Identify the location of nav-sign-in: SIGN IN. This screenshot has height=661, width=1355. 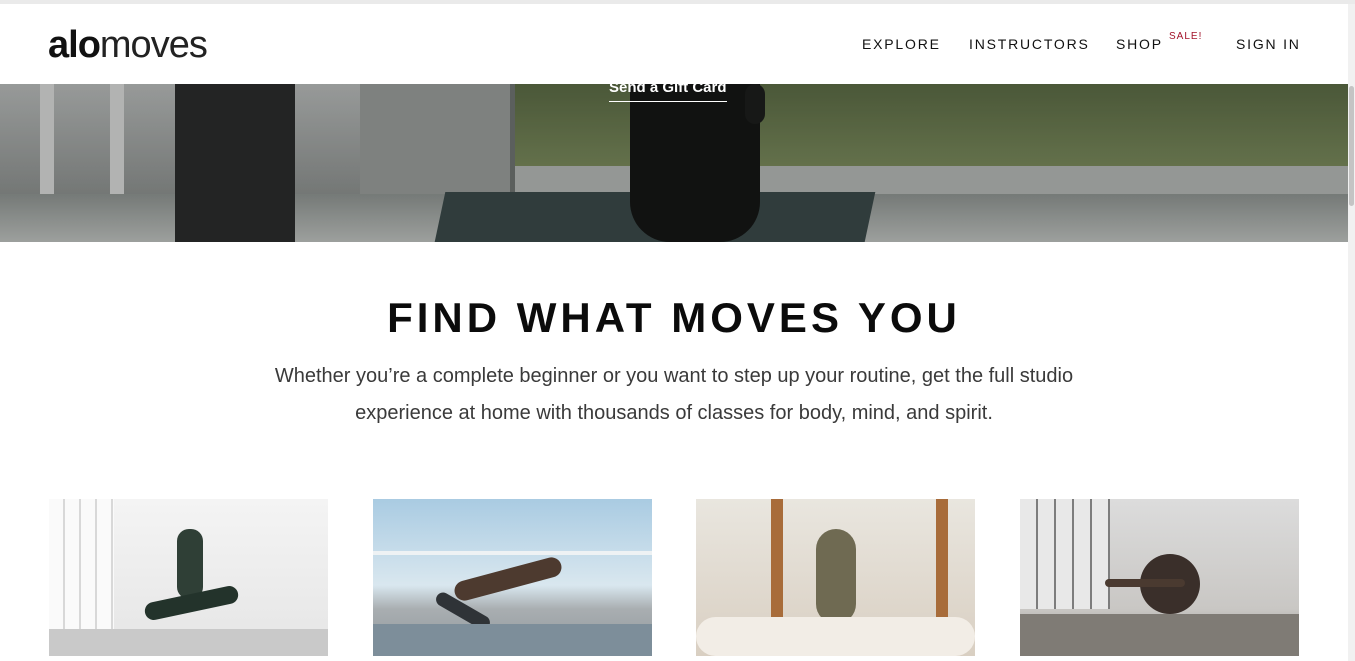
(1268, 44).